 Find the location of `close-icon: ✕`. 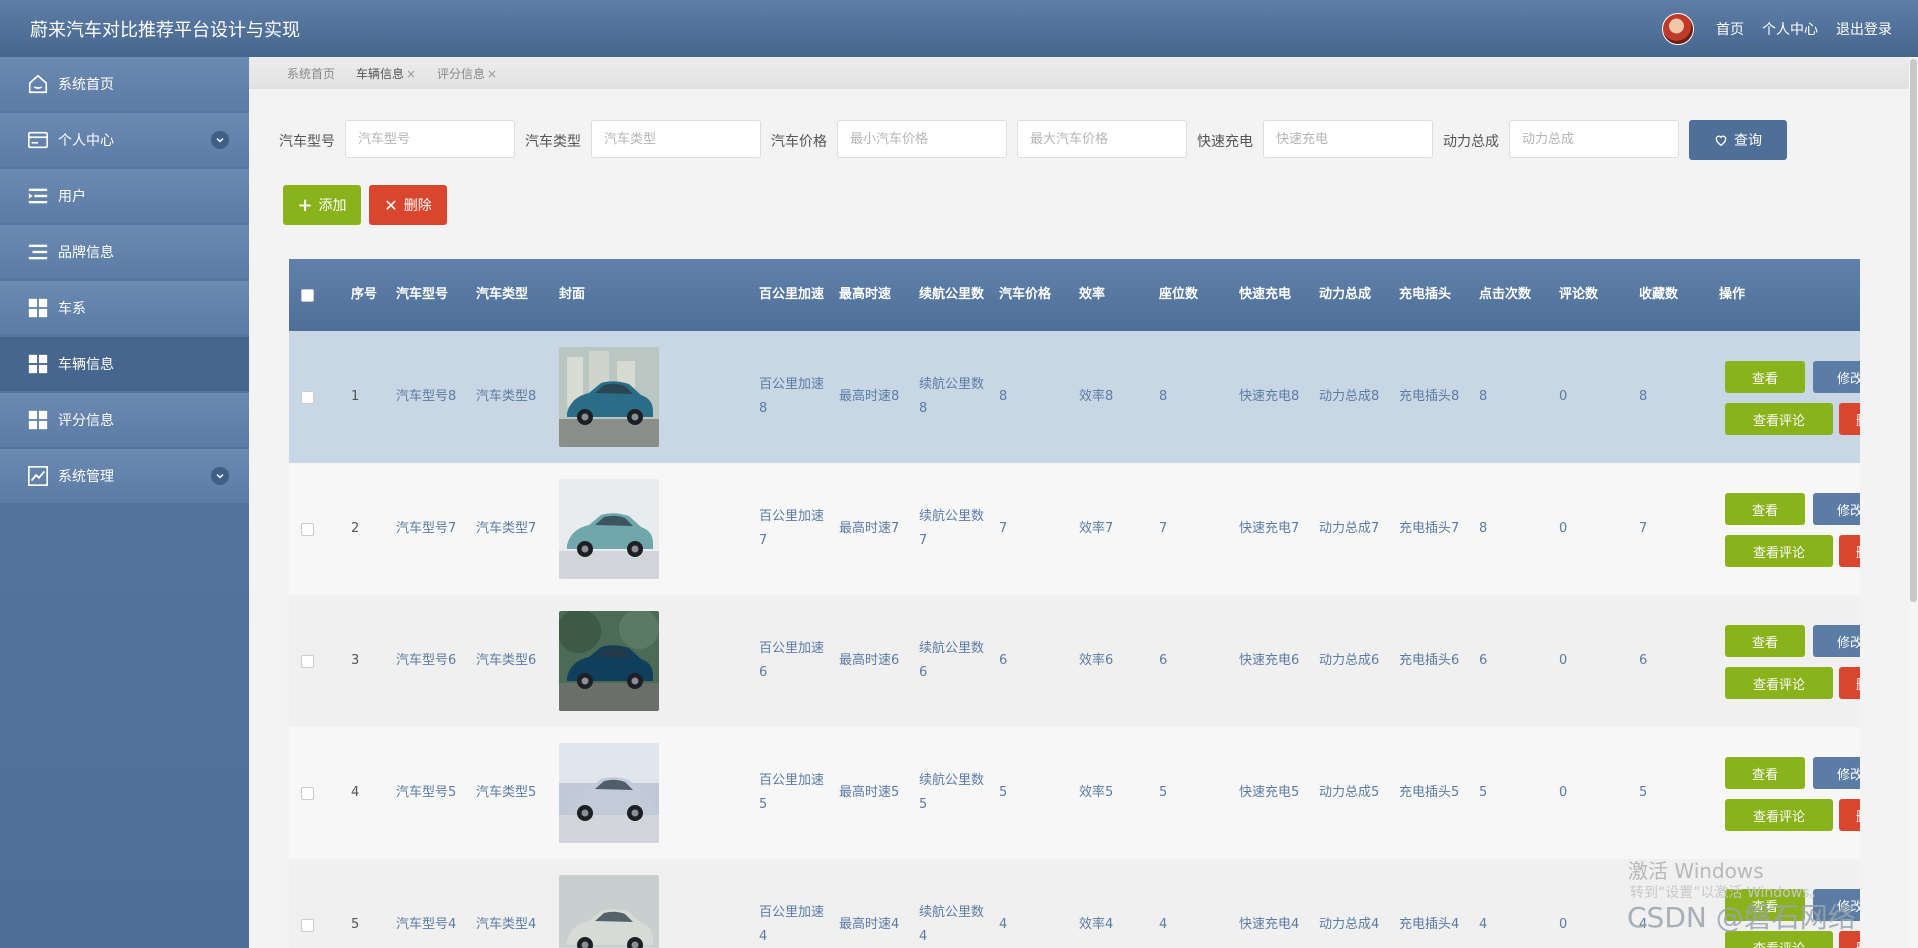

close-icon: ✕ is located at coordinates (391, 205).